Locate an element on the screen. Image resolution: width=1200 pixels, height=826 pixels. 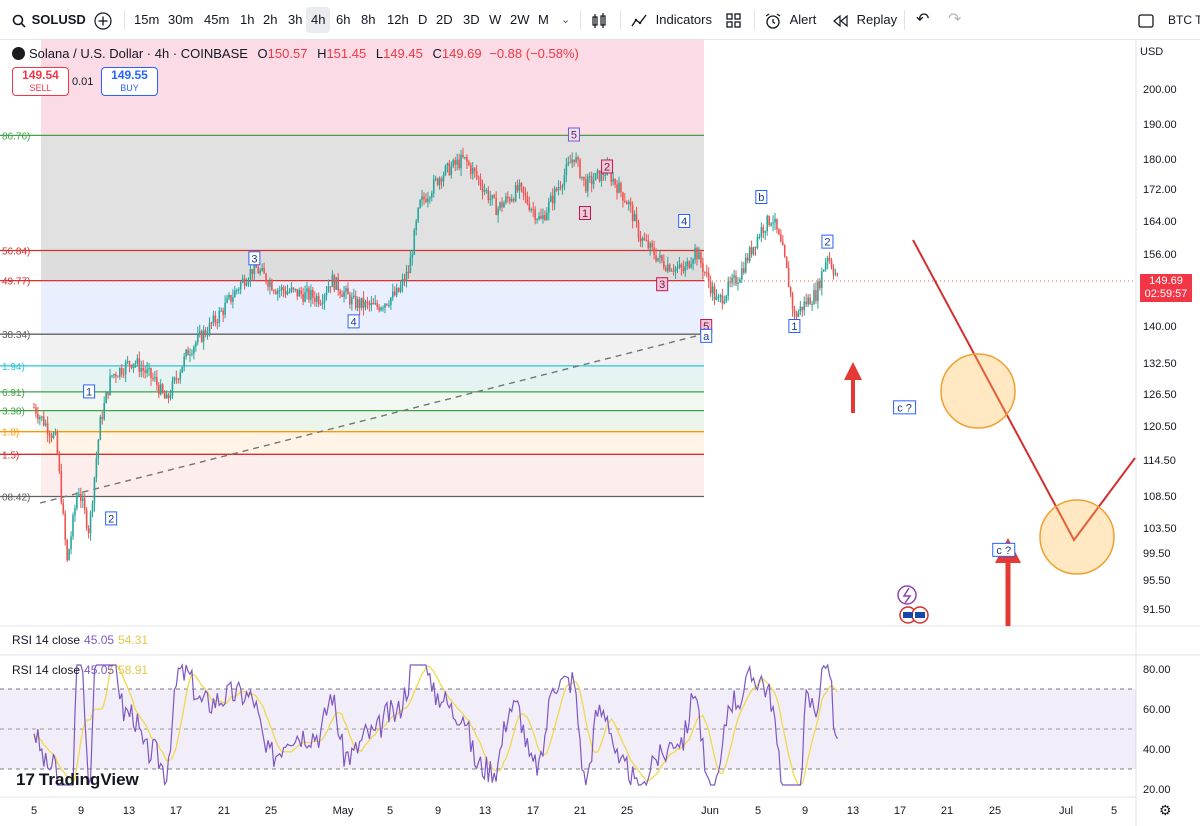
rsi-legend: RSI 14 close 45.05 58.91 is located at coordinates (80, 670).